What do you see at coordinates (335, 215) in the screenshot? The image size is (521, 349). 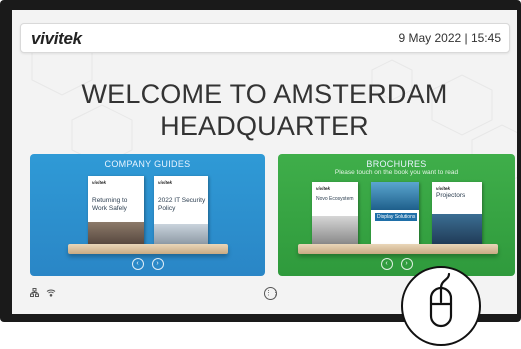 I see `book-novo-ecosystem: vivitek Novo Ecosystem` at bounding box center [335, 215].